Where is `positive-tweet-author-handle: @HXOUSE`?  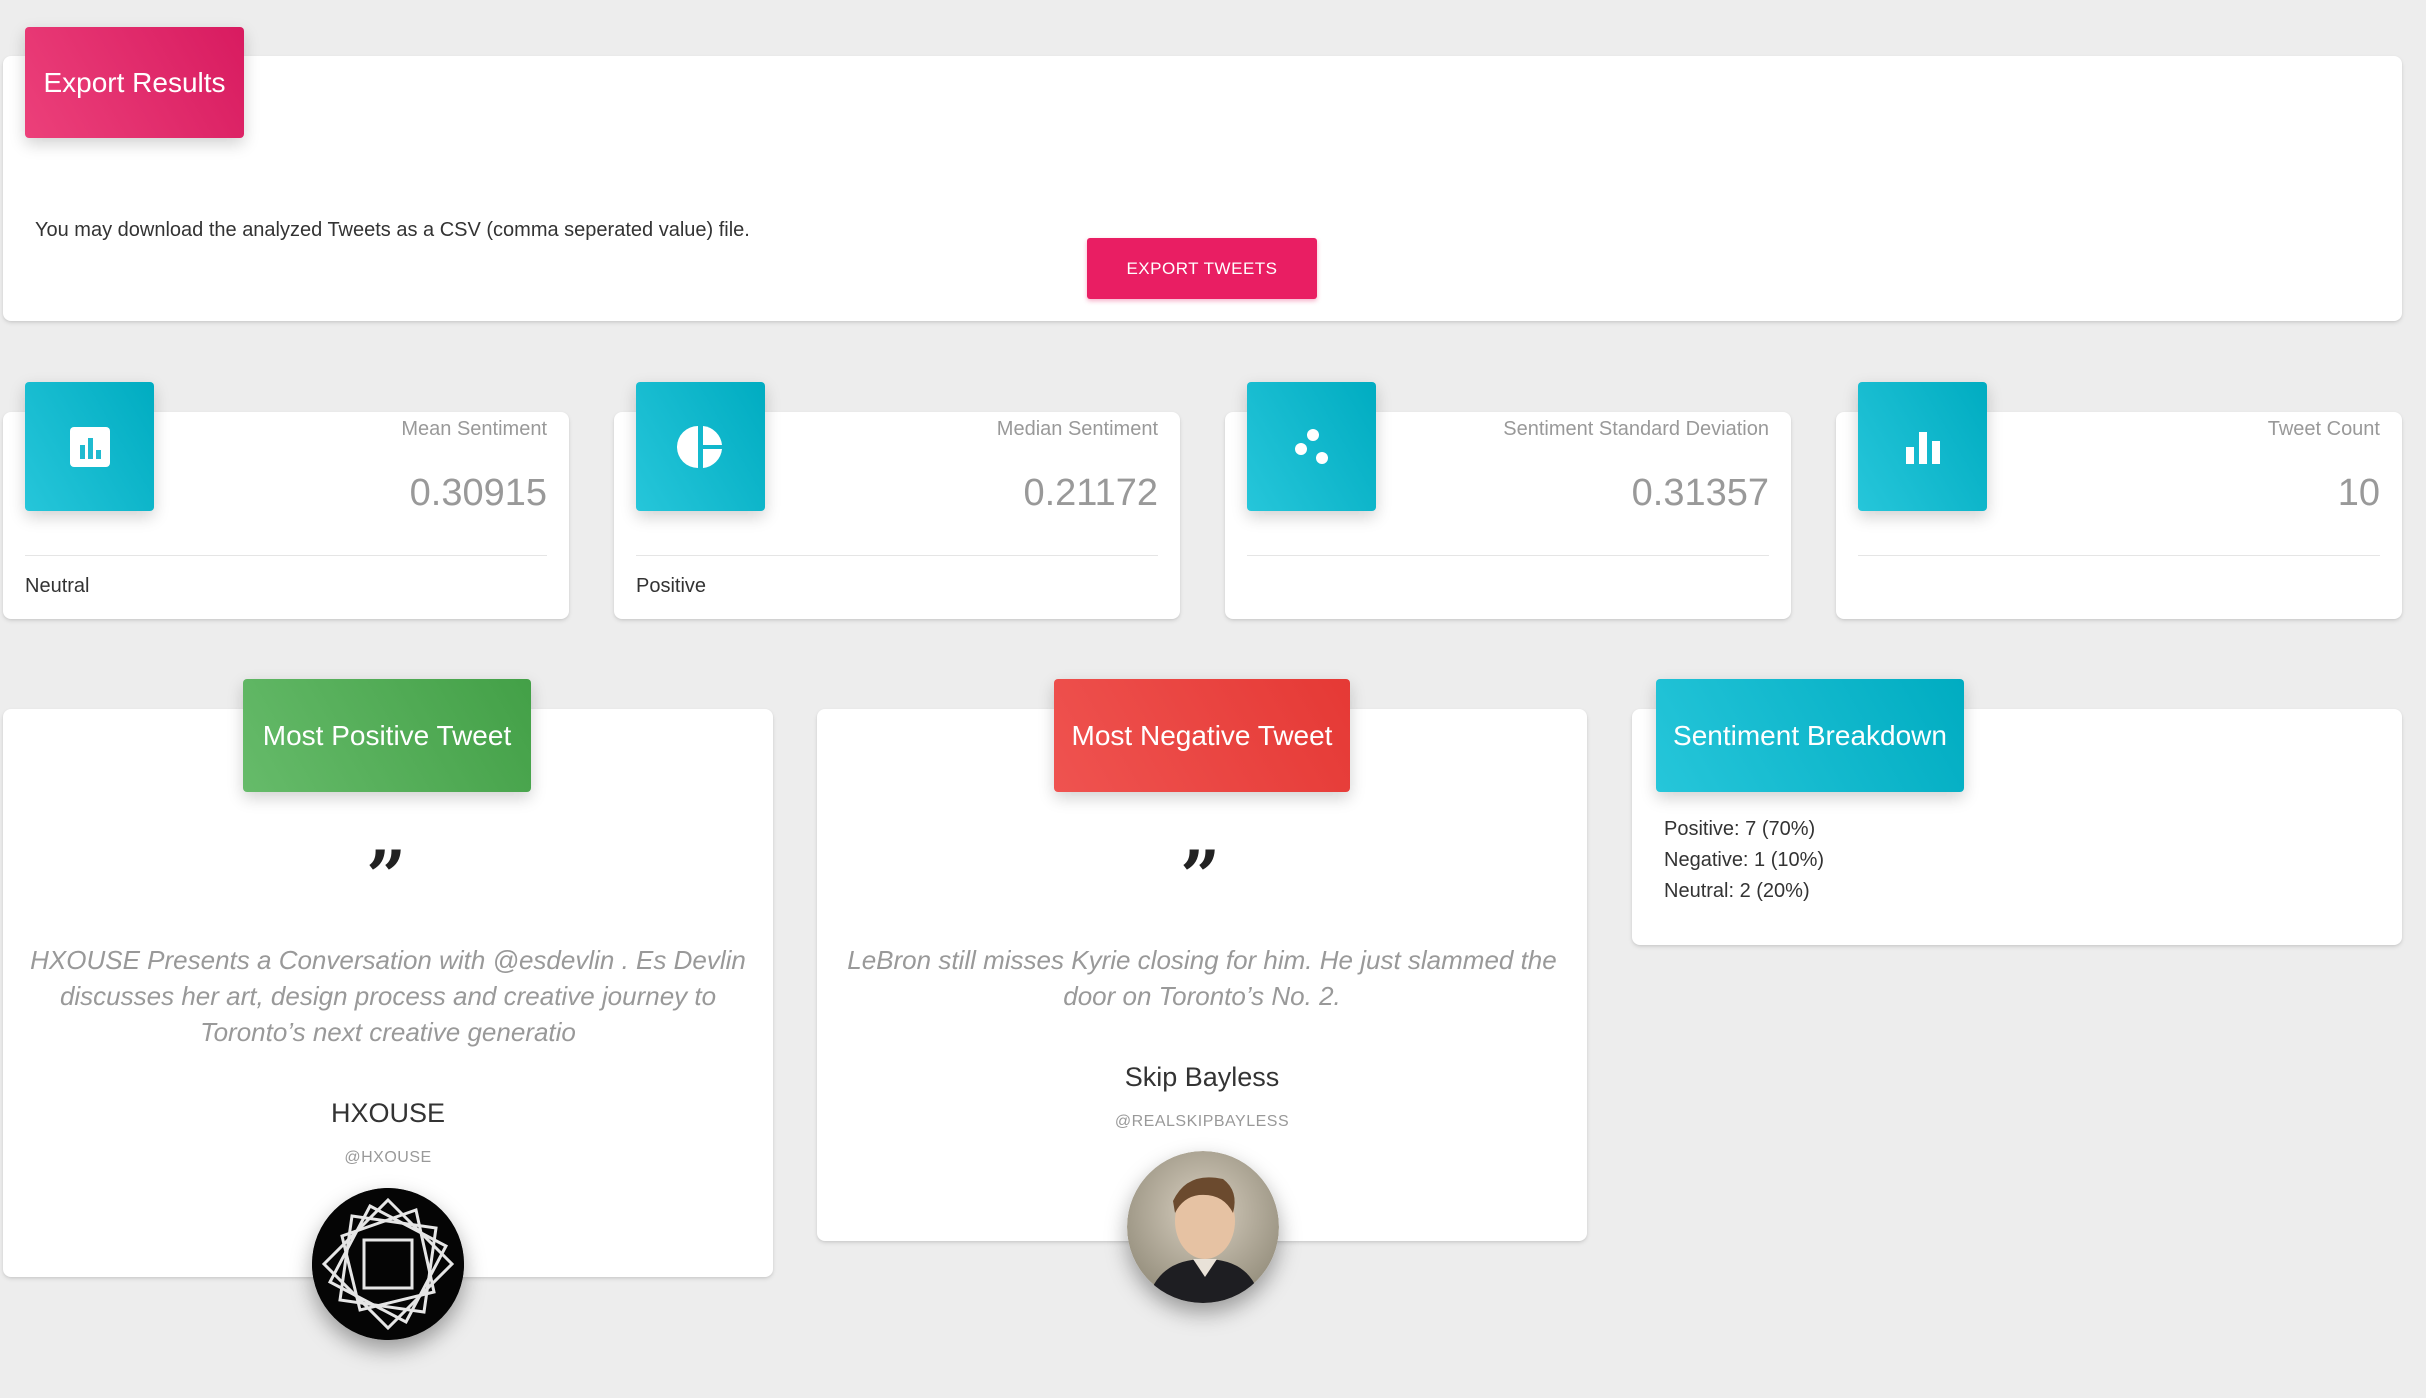 positive-tweet-author-handle: @HXOUSE is located at coordinates (388, 1158).